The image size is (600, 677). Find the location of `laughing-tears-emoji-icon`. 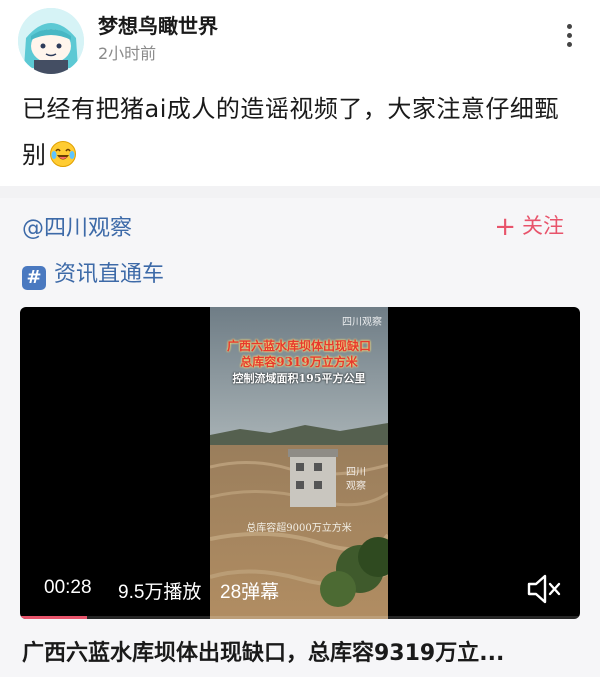

laughing-tears-emoji-icon is located at coordinates (63, 152).